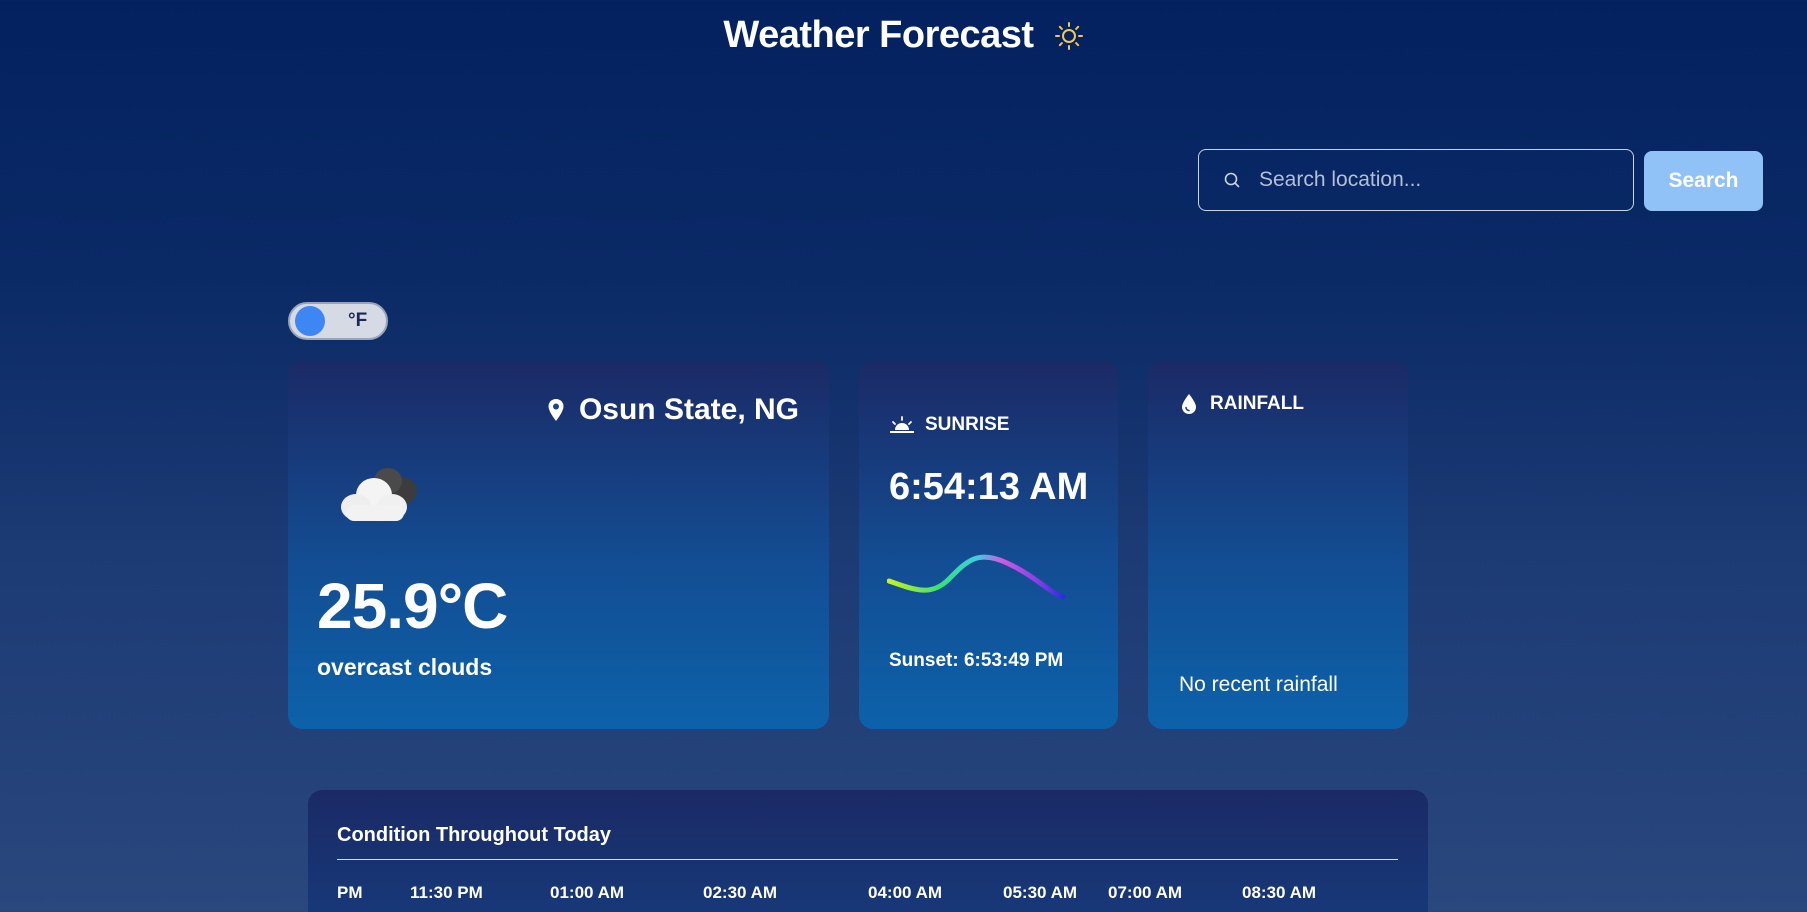 The image size is (1807, 912). I want to click on search-box, so click(1416, 180).